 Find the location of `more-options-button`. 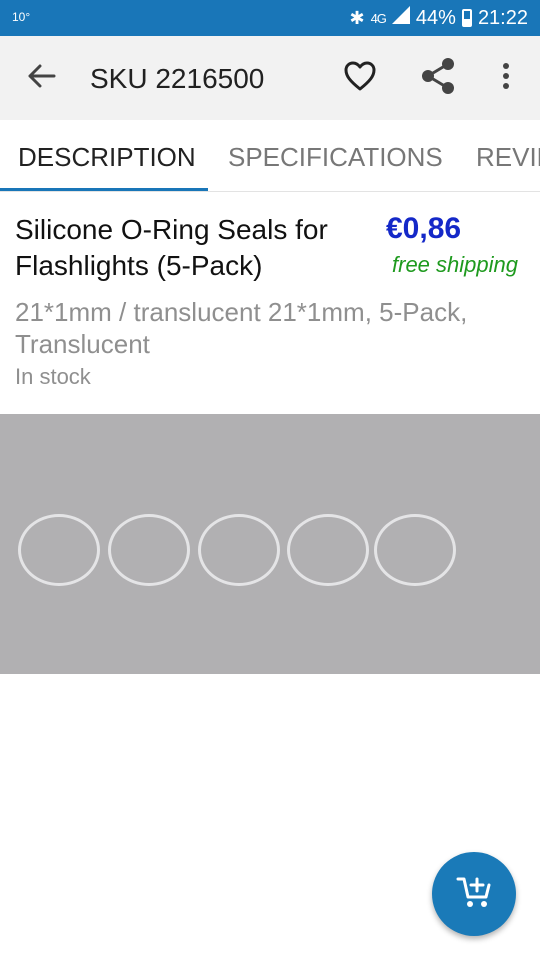

more-options-button is located at coordinates (506, 78).